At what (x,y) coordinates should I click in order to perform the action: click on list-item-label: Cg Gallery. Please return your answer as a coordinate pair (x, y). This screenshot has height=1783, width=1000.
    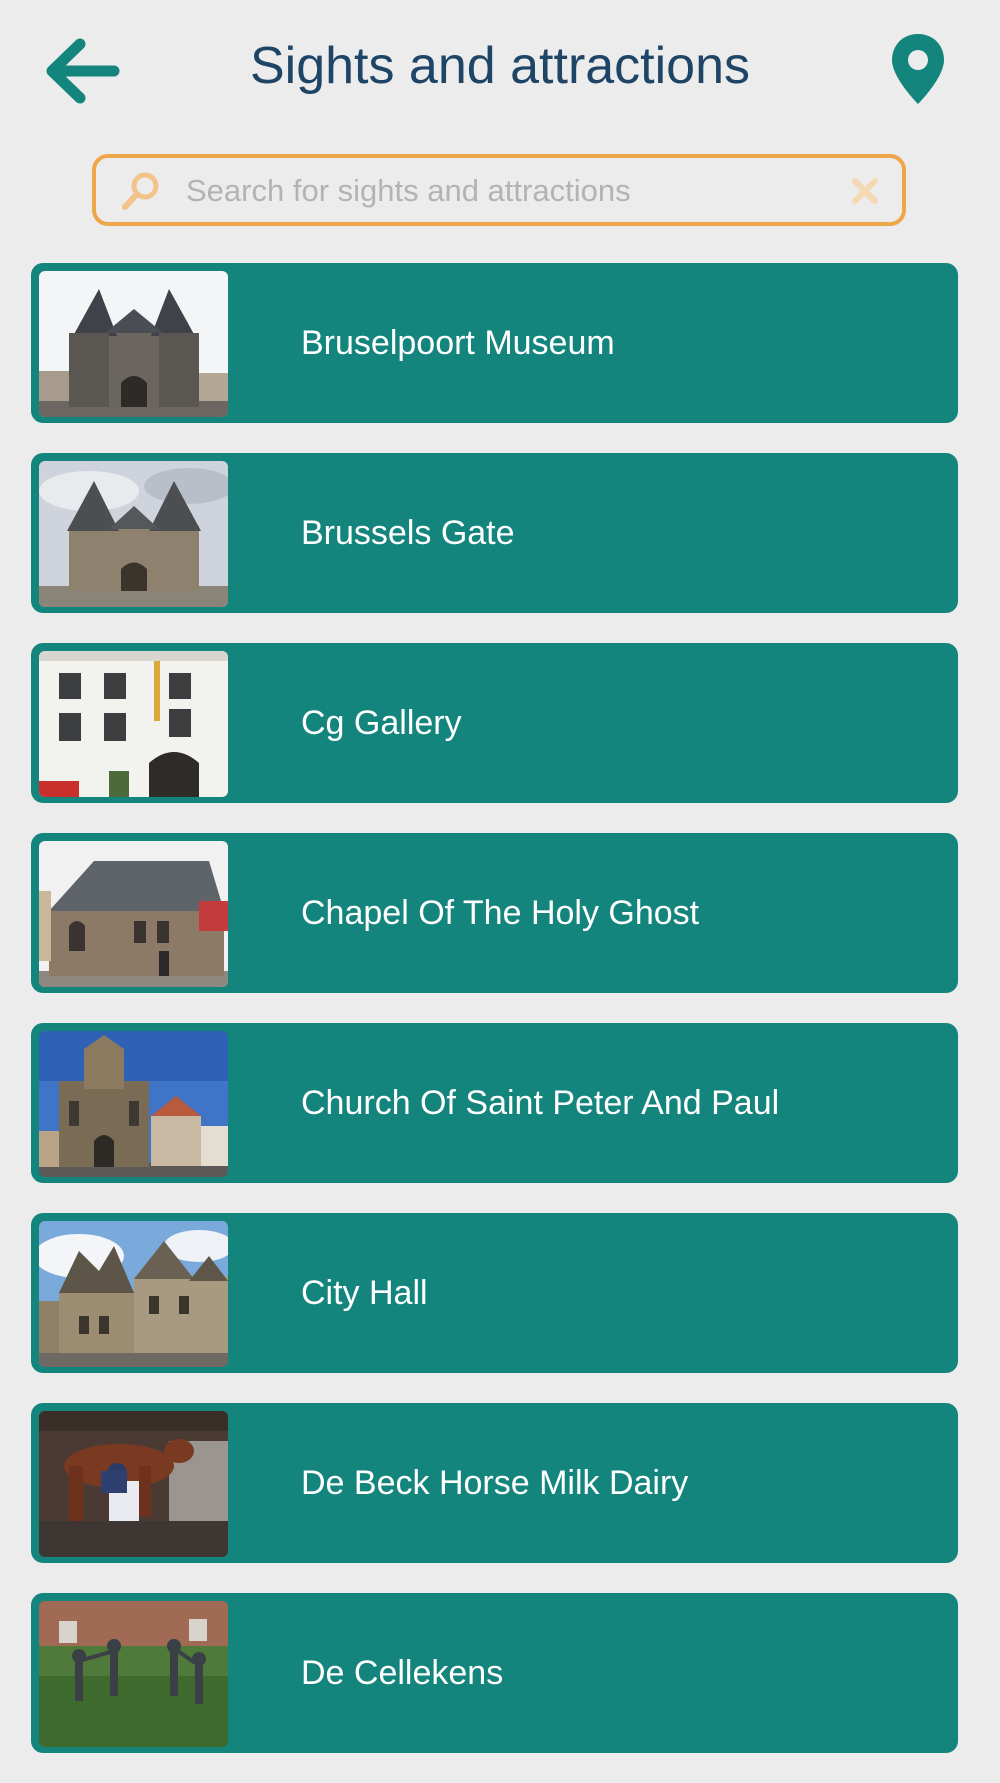
    Looking at the image, I should click on (381, 723).